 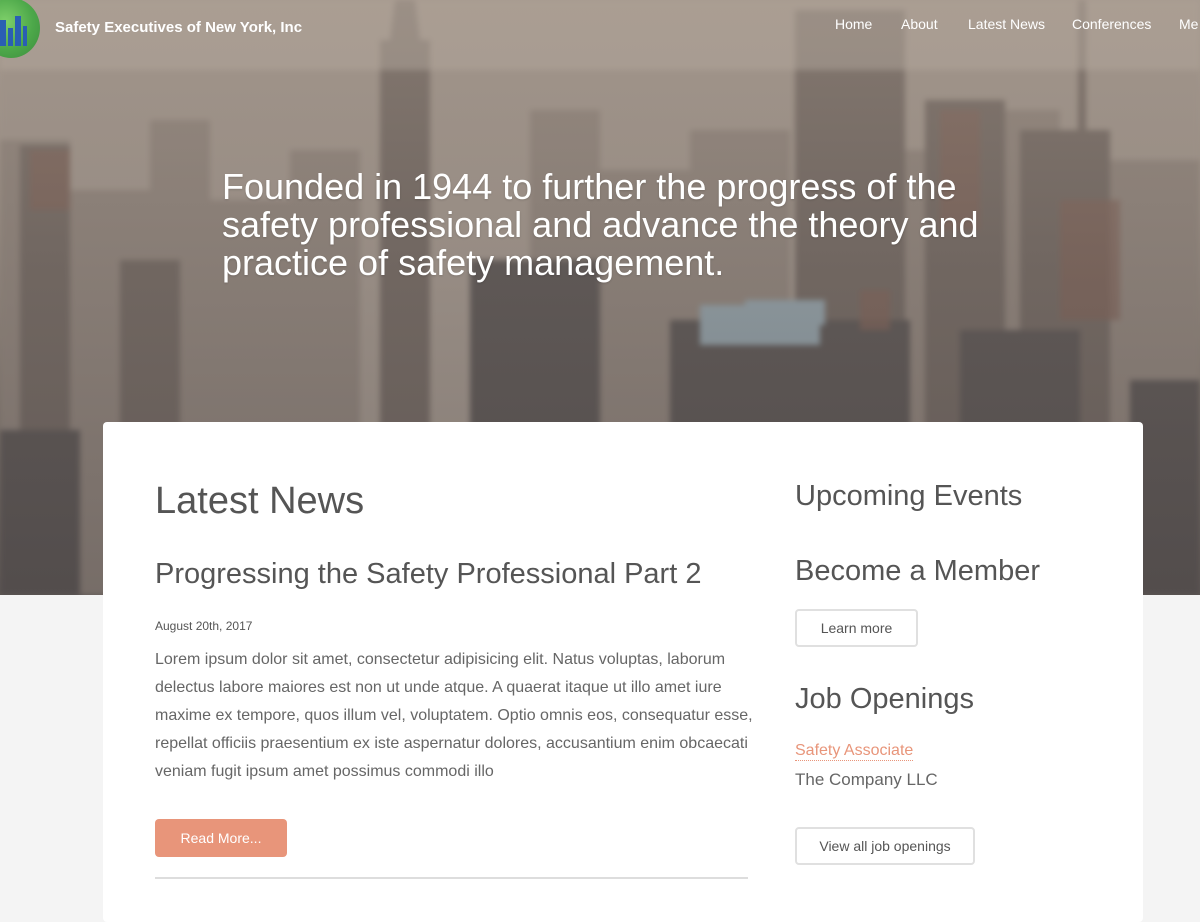 What do you see at coordinates (600, 26) in the screenshot?
I see `main-nav: Home About Latest News Conferences Me` at bounding box center [600, 26].